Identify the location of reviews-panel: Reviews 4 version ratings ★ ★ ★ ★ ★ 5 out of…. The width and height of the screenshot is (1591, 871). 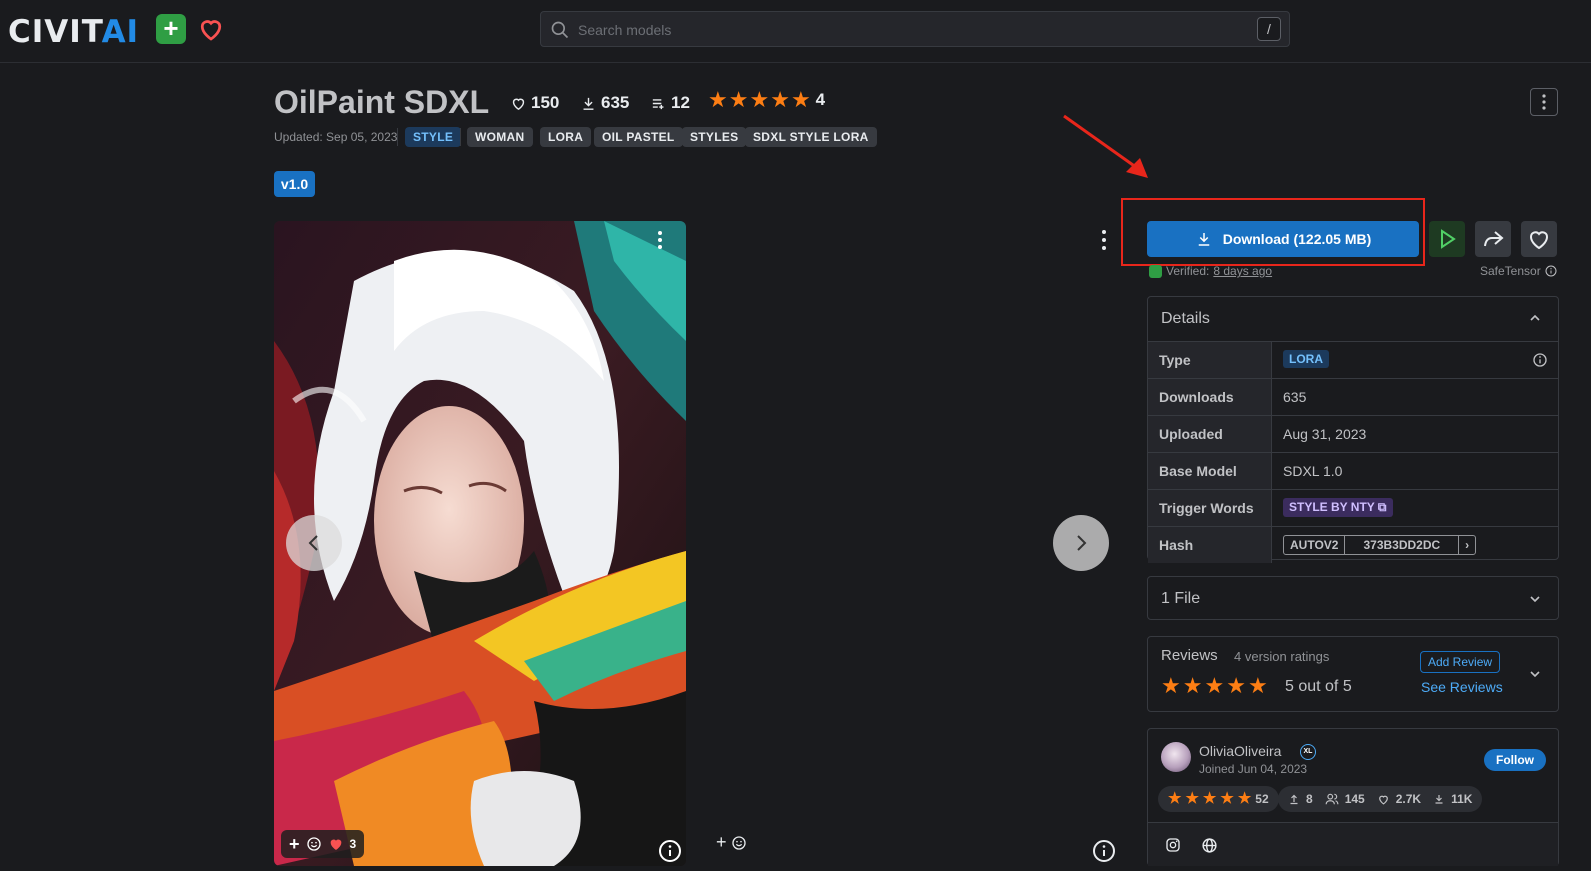
(1353, 674).